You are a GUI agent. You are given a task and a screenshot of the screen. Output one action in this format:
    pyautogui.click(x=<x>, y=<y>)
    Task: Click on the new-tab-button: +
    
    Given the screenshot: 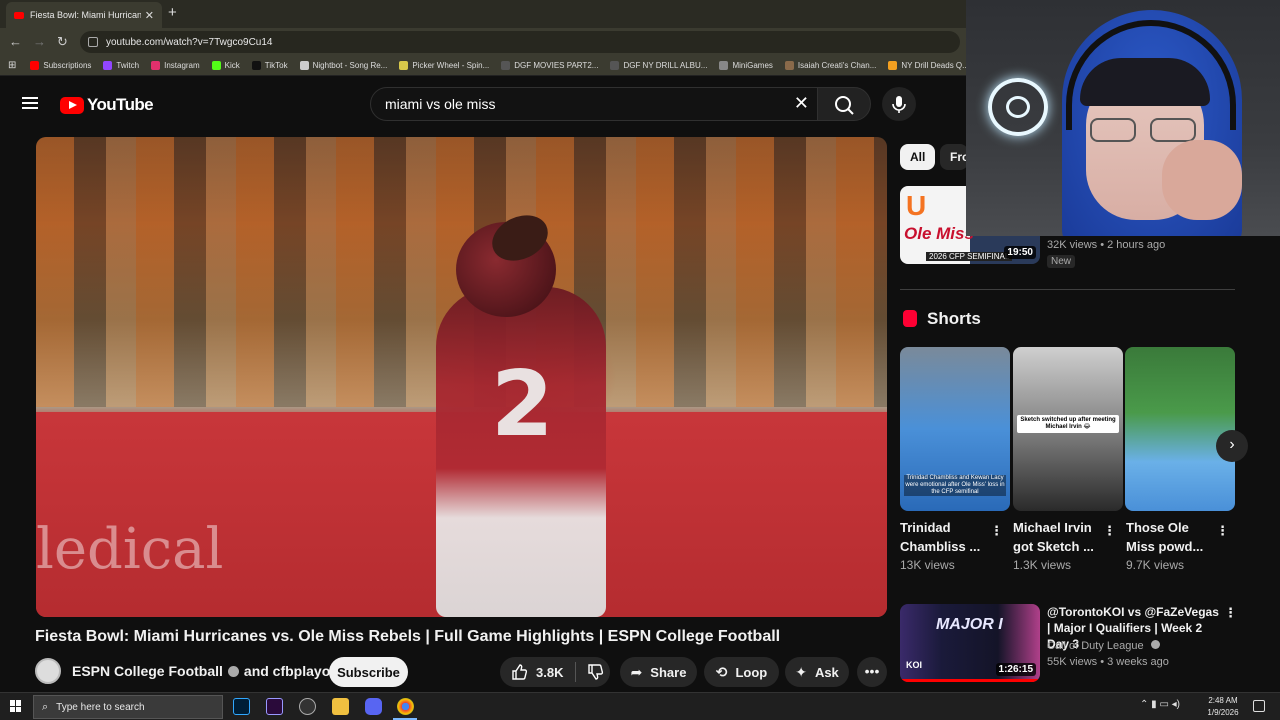 What is the action you would take?
    pyautogui.click(x=172, y=12)
    